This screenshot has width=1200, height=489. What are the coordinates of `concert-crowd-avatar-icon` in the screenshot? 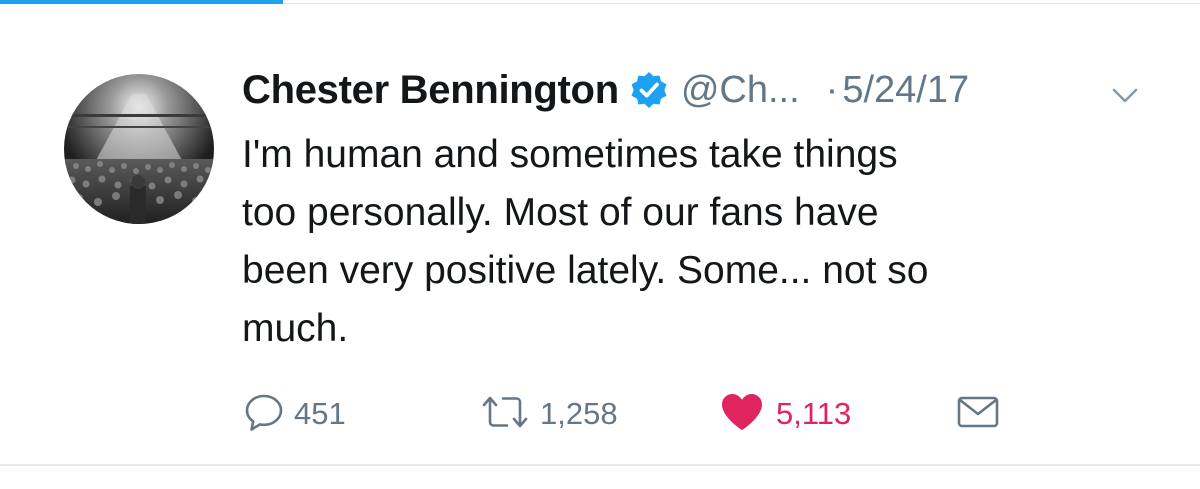 It's located at (139, 149).